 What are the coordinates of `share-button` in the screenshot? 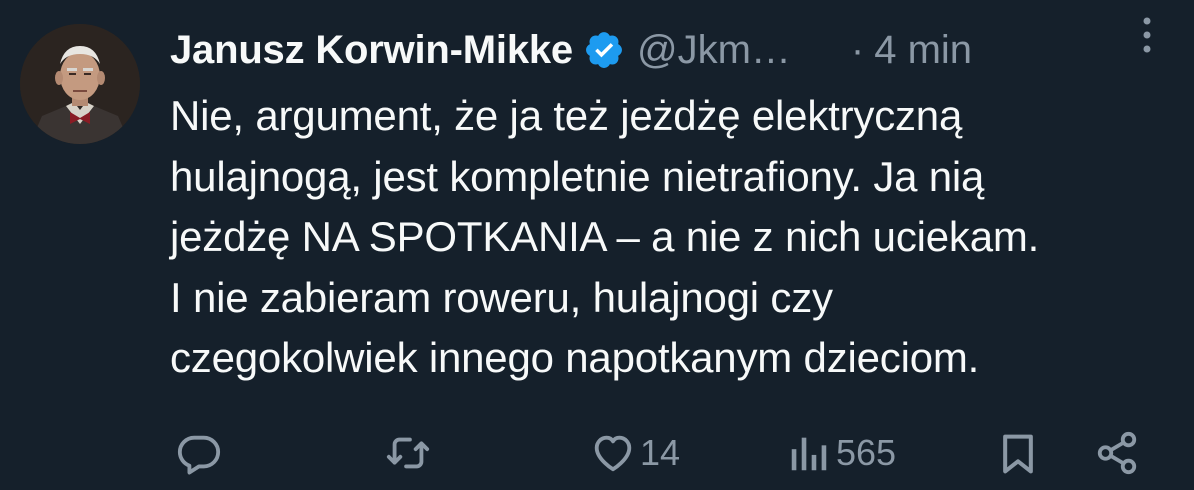 It's located at (1117, 453).